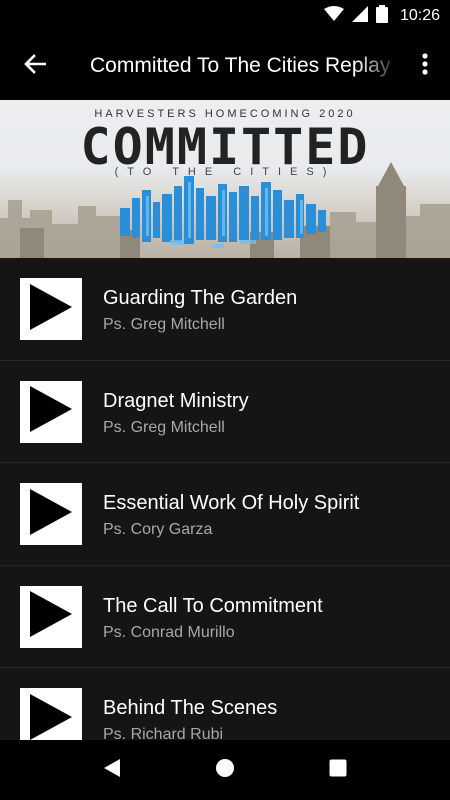 Image resolution: width=450 pixels, height=800 pixels. What do you see at coordinates (419, 15) in the screenshot?
I see `status-time: 10:26` at bounding box center [419, 15].